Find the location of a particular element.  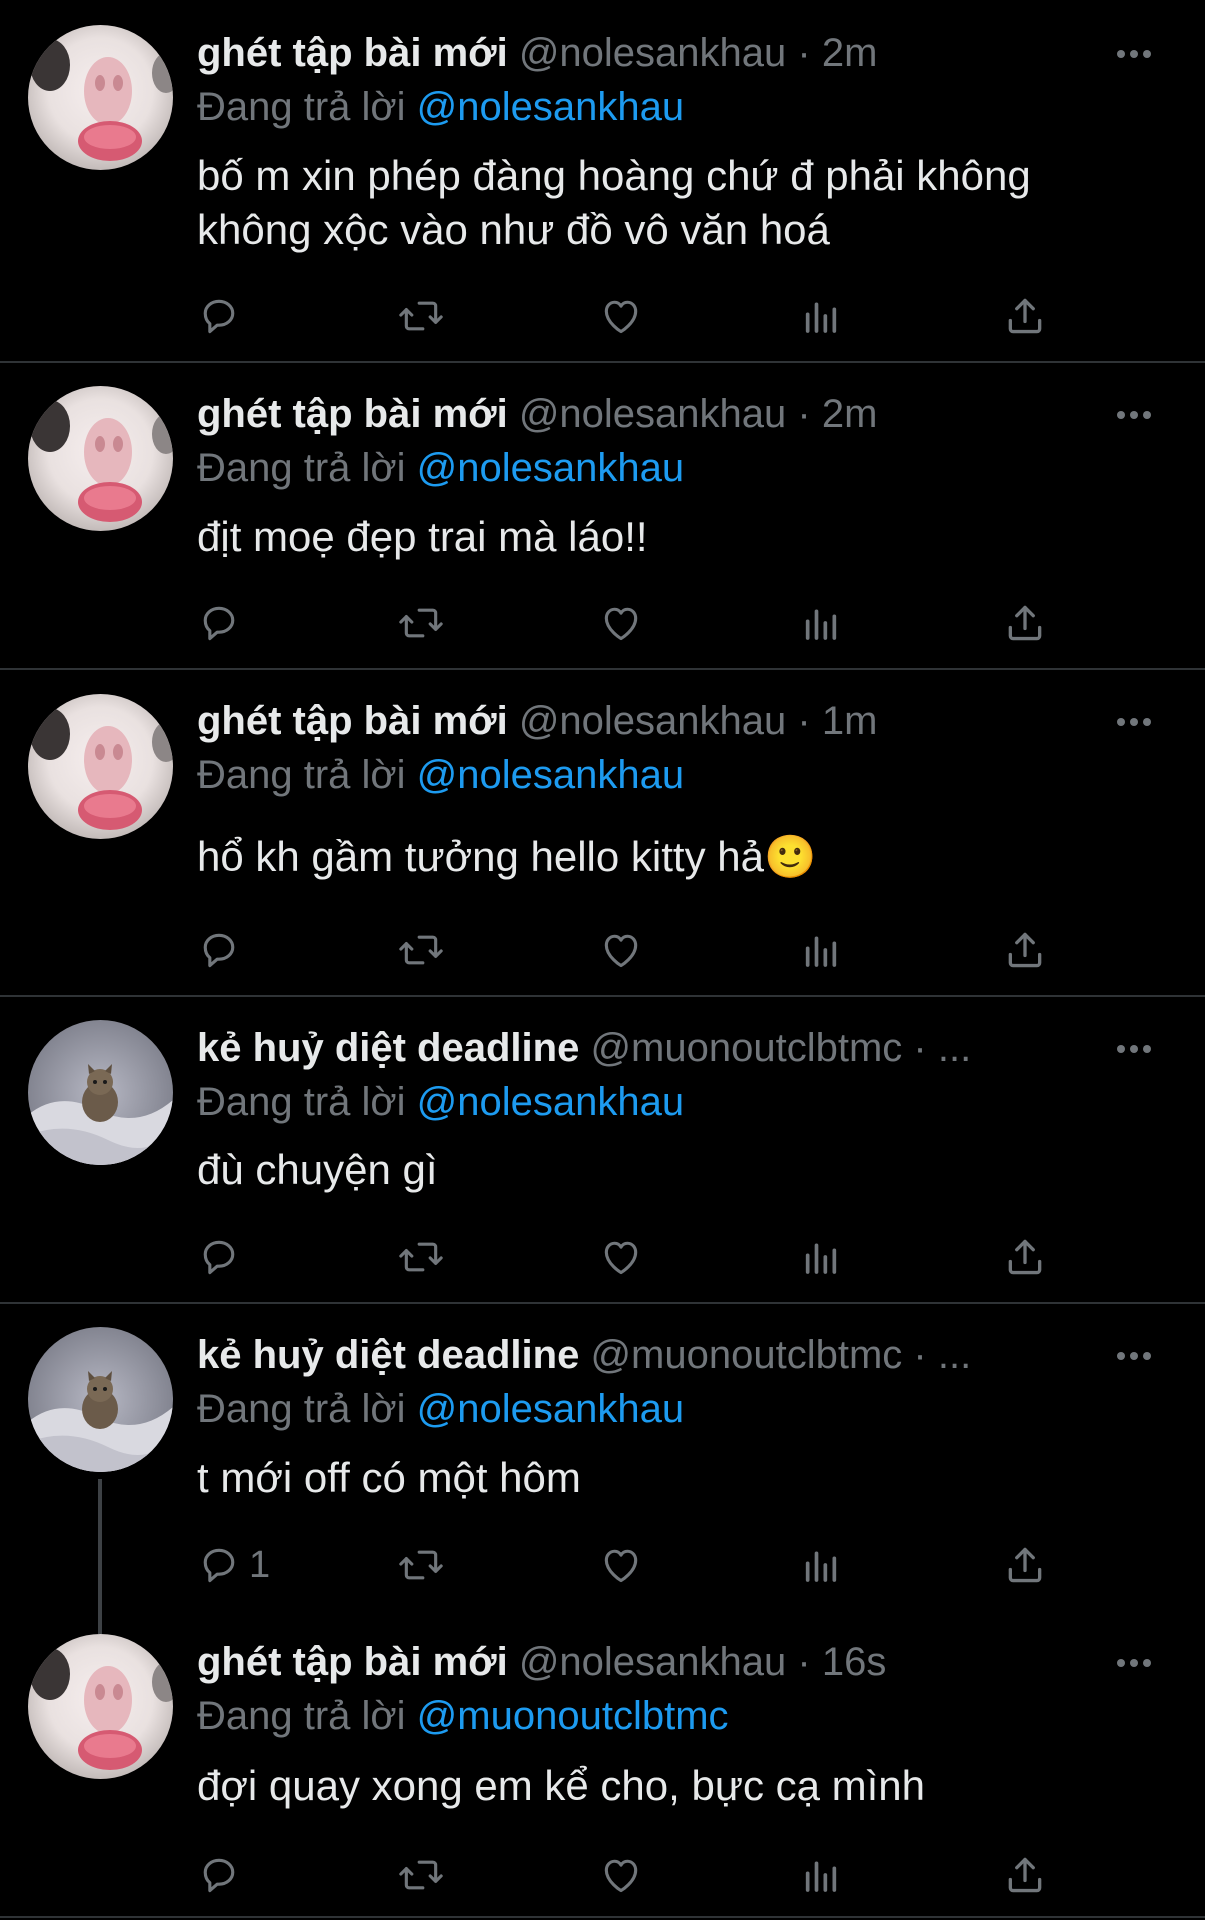

tweet-actions is located at coordinates (627, 950).